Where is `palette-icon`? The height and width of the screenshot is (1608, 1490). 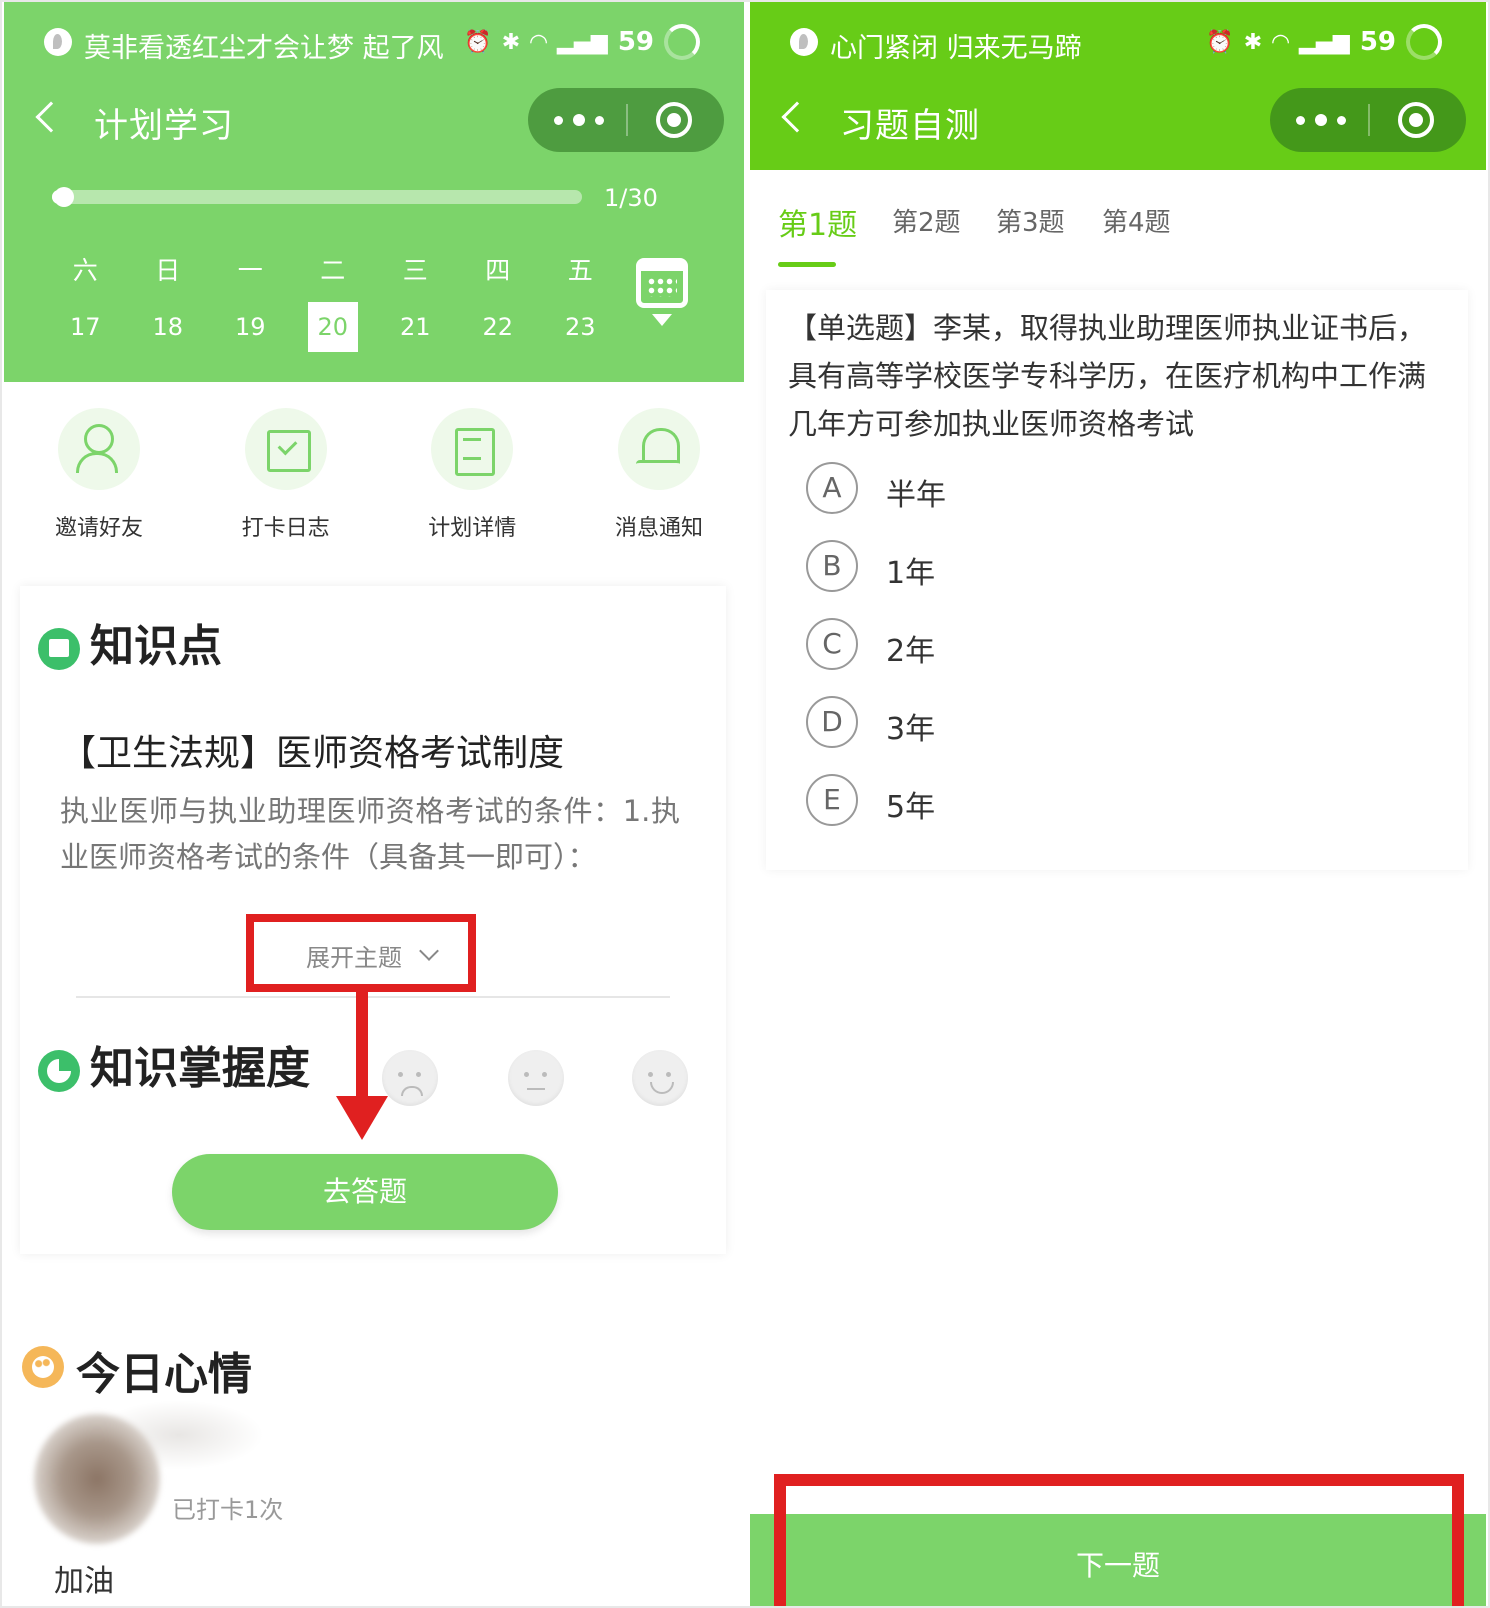 palette-icon is located at coordinates (43, 1367).